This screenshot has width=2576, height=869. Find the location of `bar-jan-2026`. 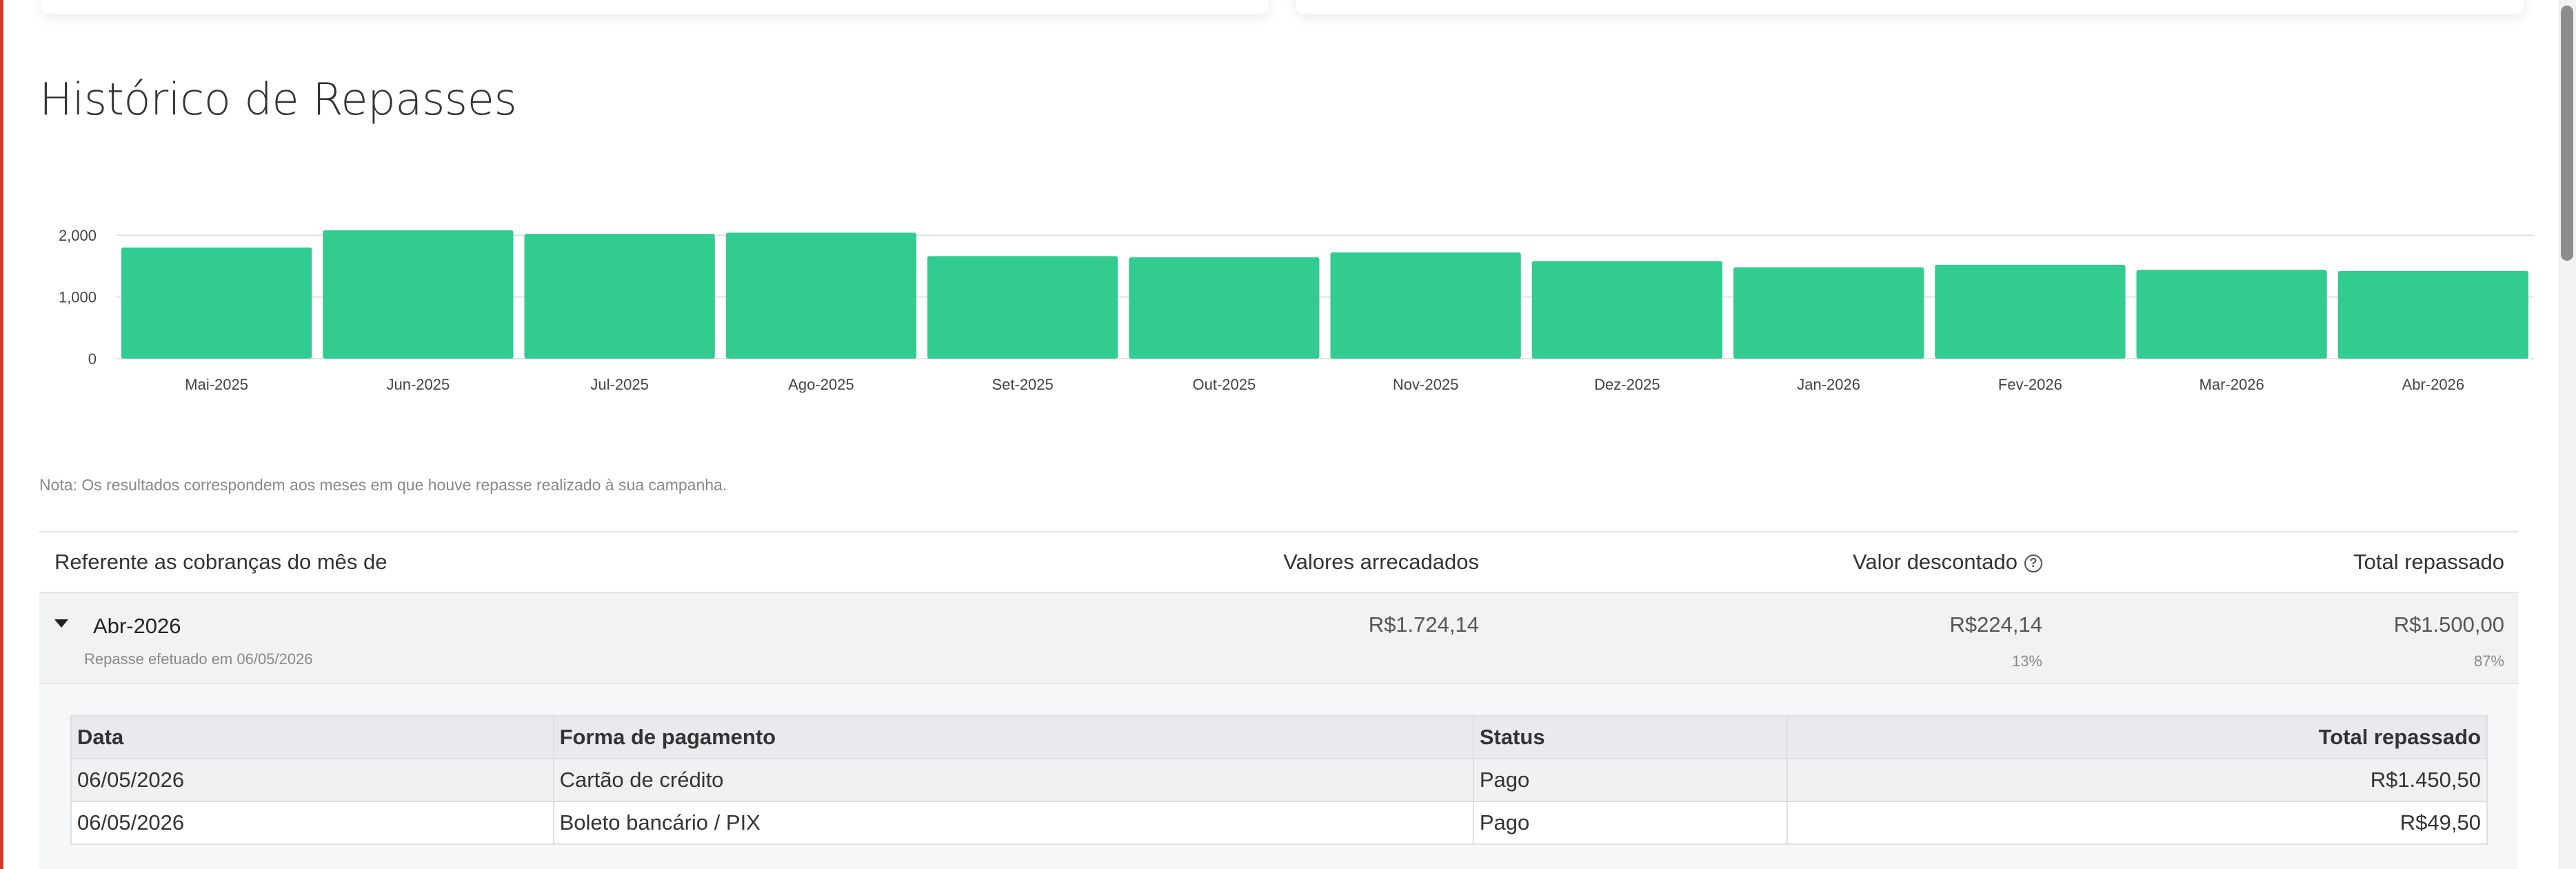

bar-jan-2026 is located at coordinates (1828, 313).